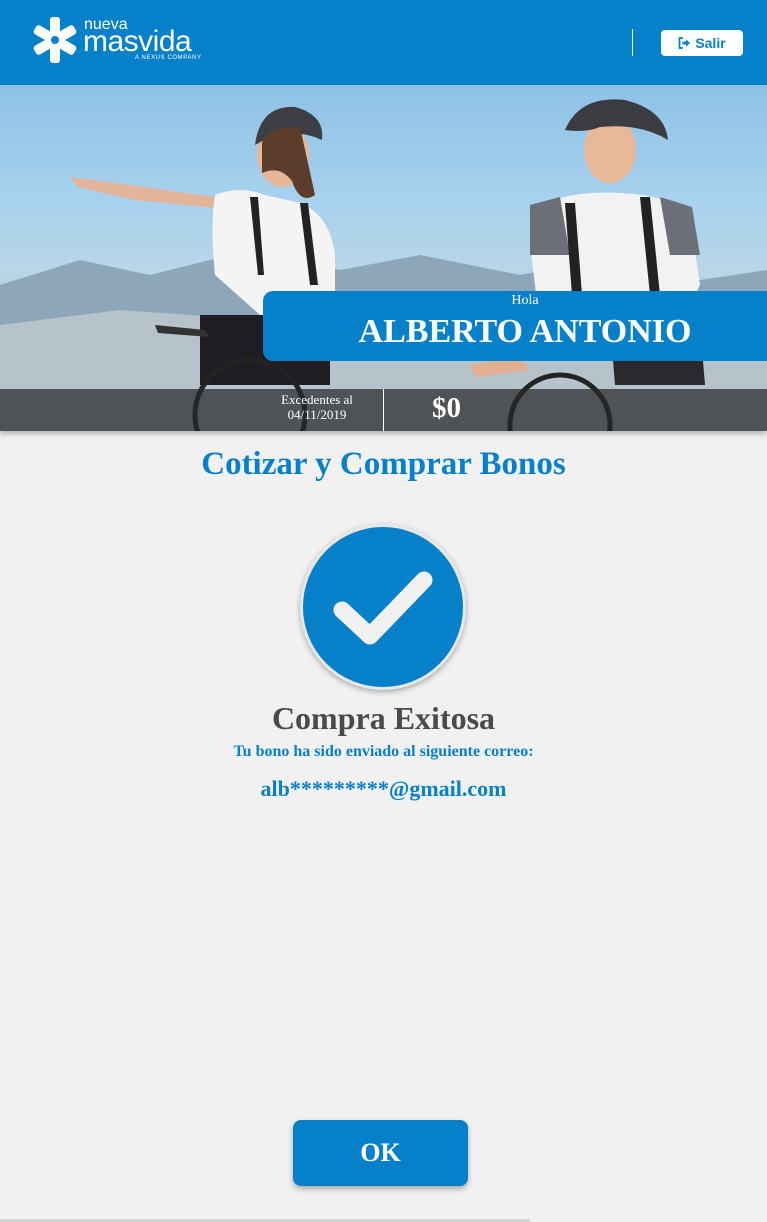 The image size is (767, 1222). I want to click on excess-date: 04/11/2019, so click(317, 414).